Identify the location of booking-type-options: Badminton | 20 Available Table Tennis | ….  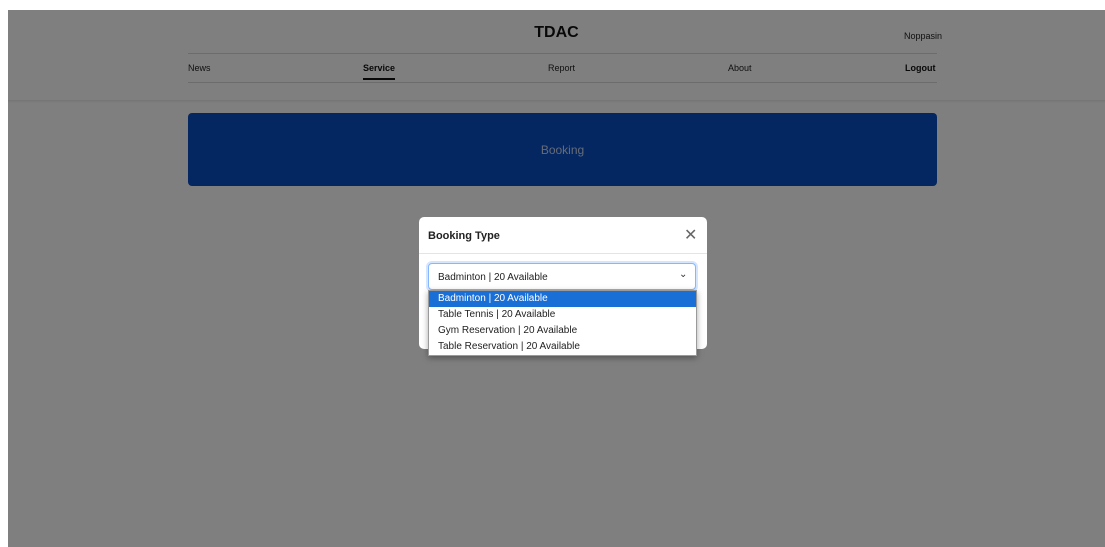
(562, 323).